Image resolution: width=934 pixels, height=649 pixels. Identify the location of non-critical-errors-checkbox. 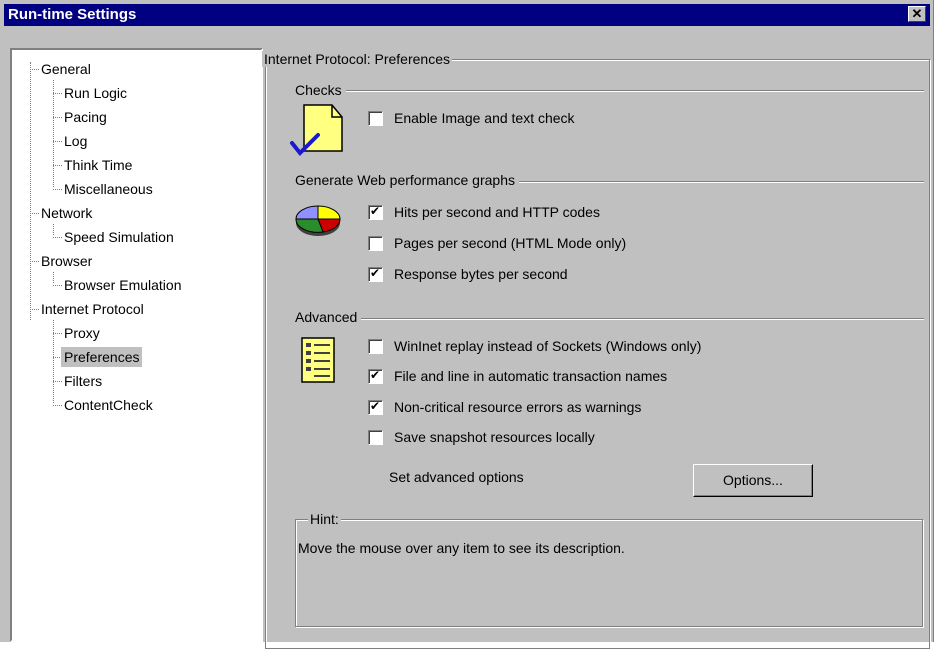
(375, 406).